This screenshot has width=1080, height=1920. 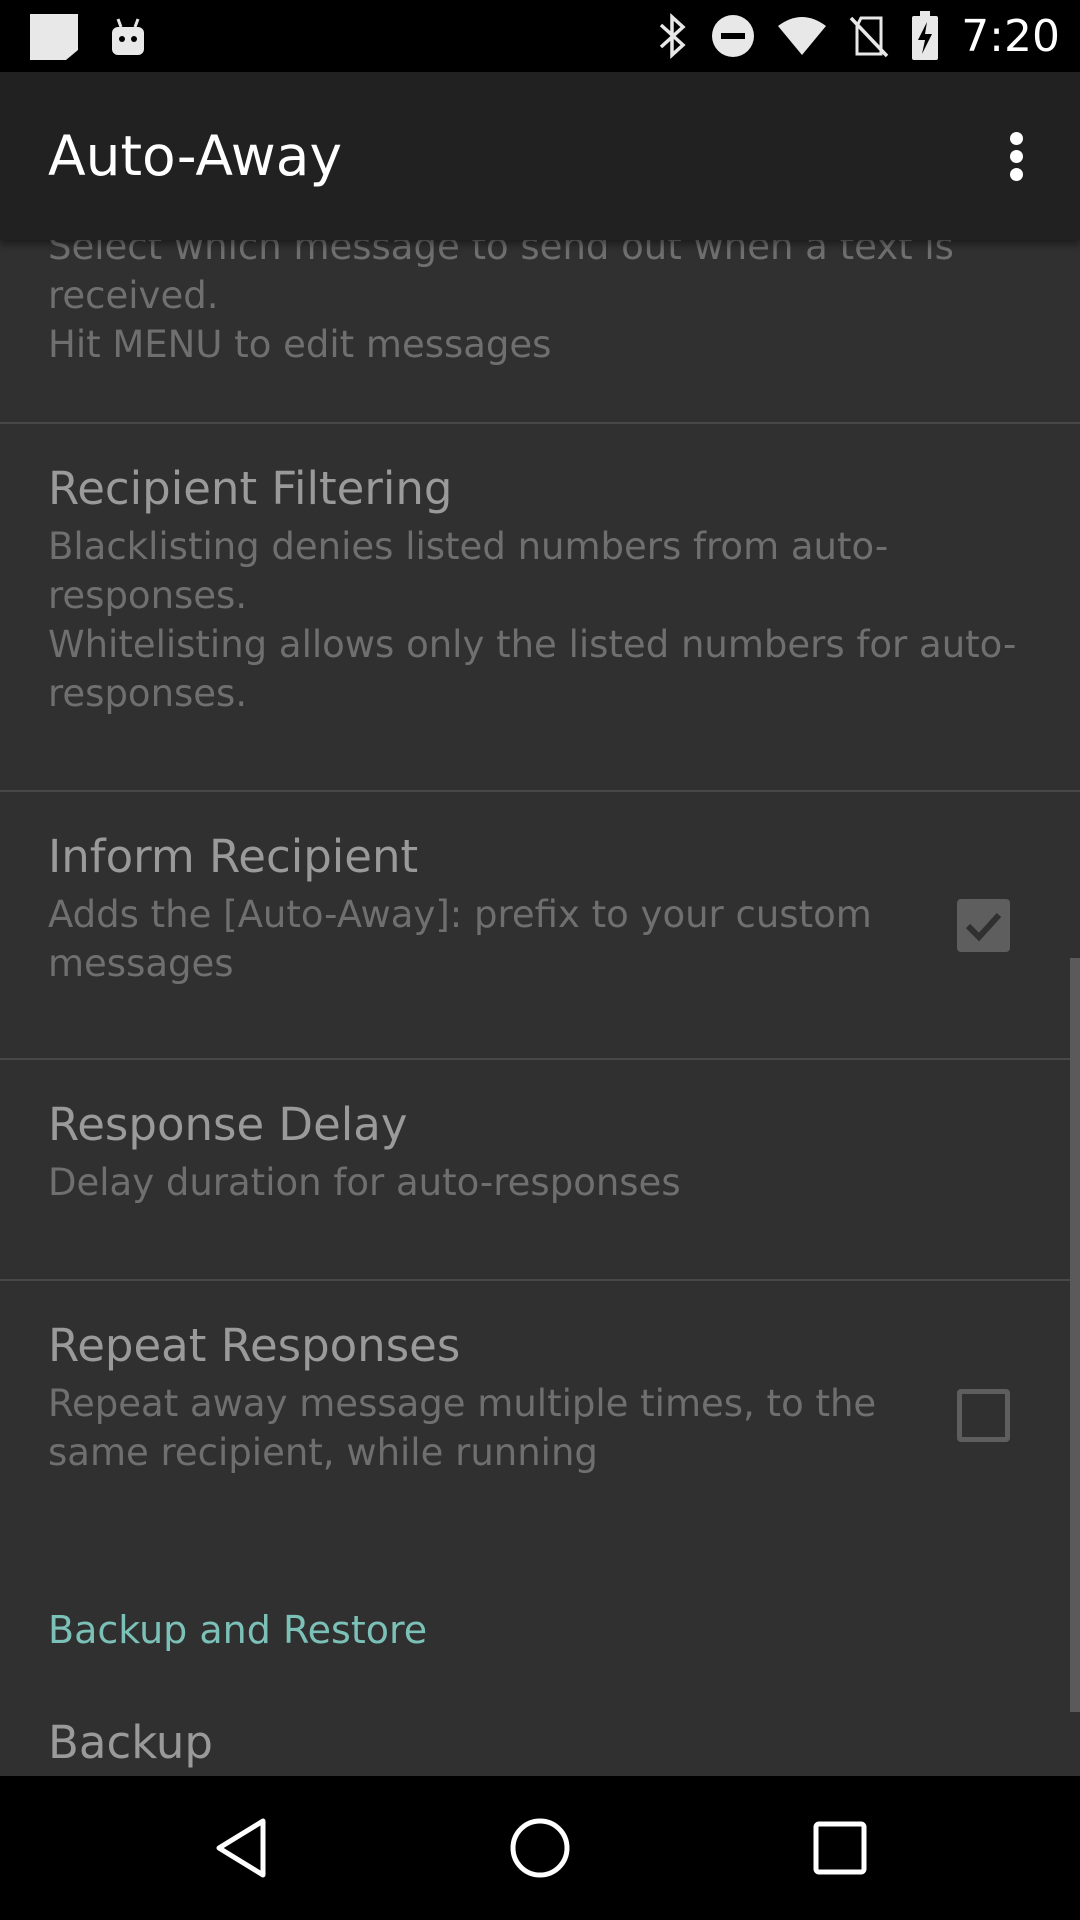 I want to click on recents-button, so click(x=840, y=1848).